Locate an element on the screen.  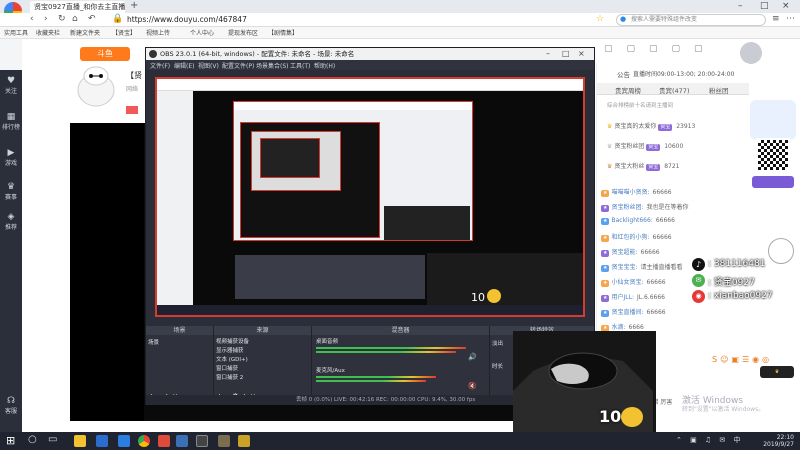
chat-message: ★ 用户JLL: JL.6.6666 is located at coordinates (633, 297).